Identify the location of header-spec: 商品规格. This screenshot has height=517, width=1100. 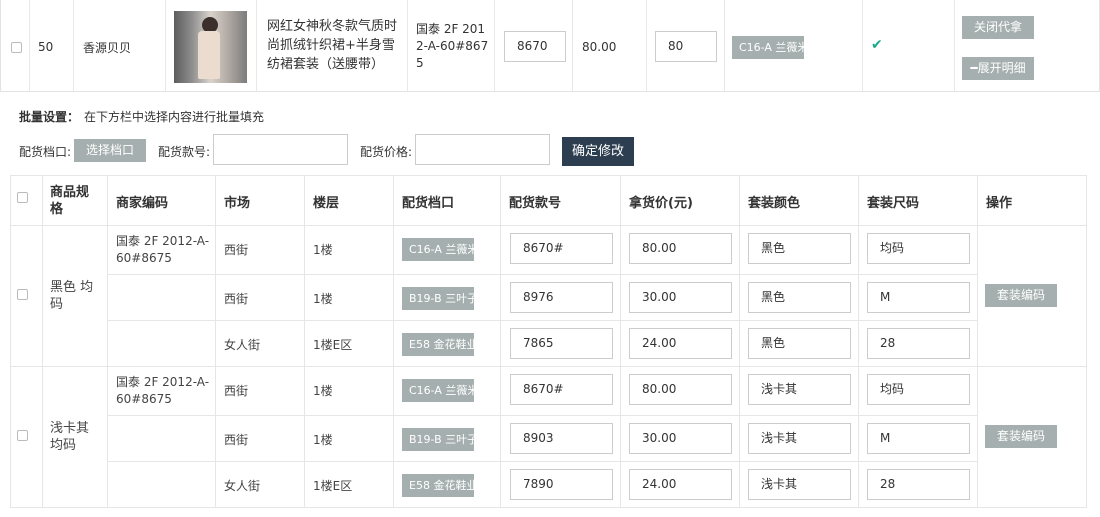
(70, 201).